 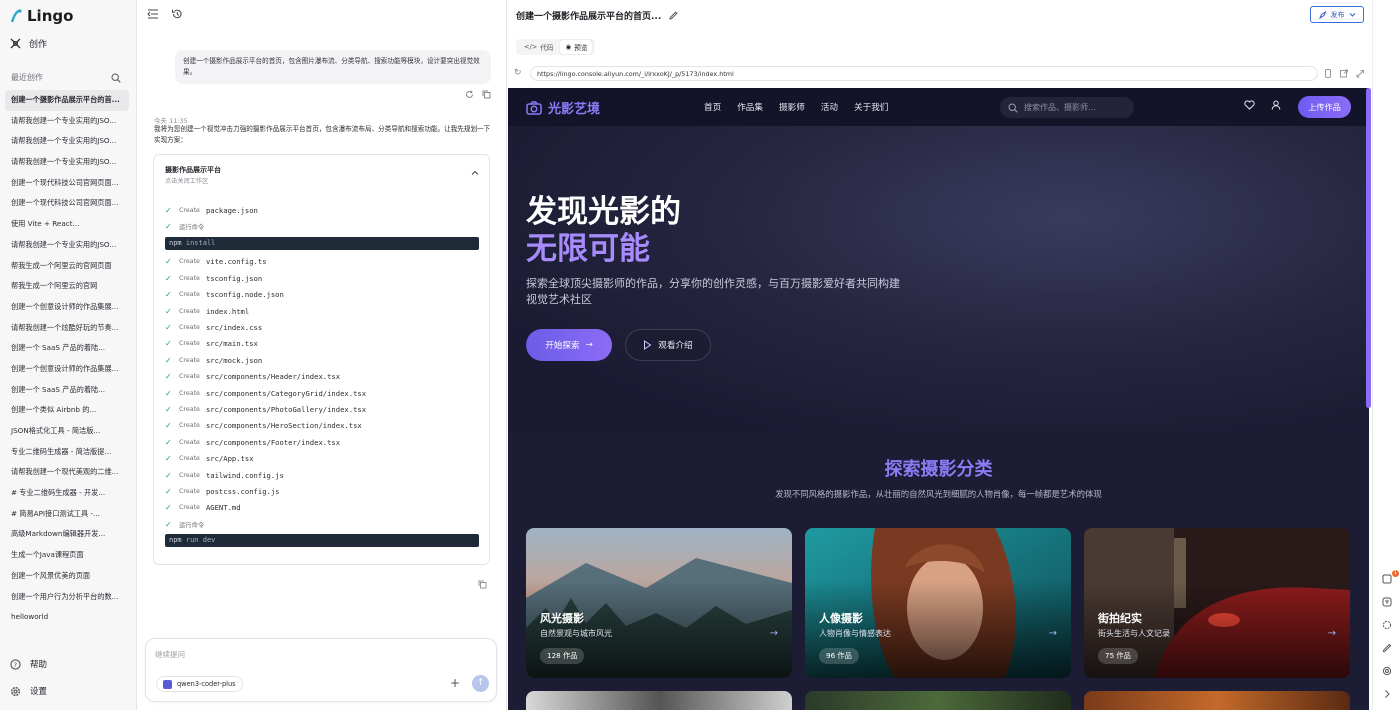 I want to click on command-block: npm run dev, so click(x=322, y=541).